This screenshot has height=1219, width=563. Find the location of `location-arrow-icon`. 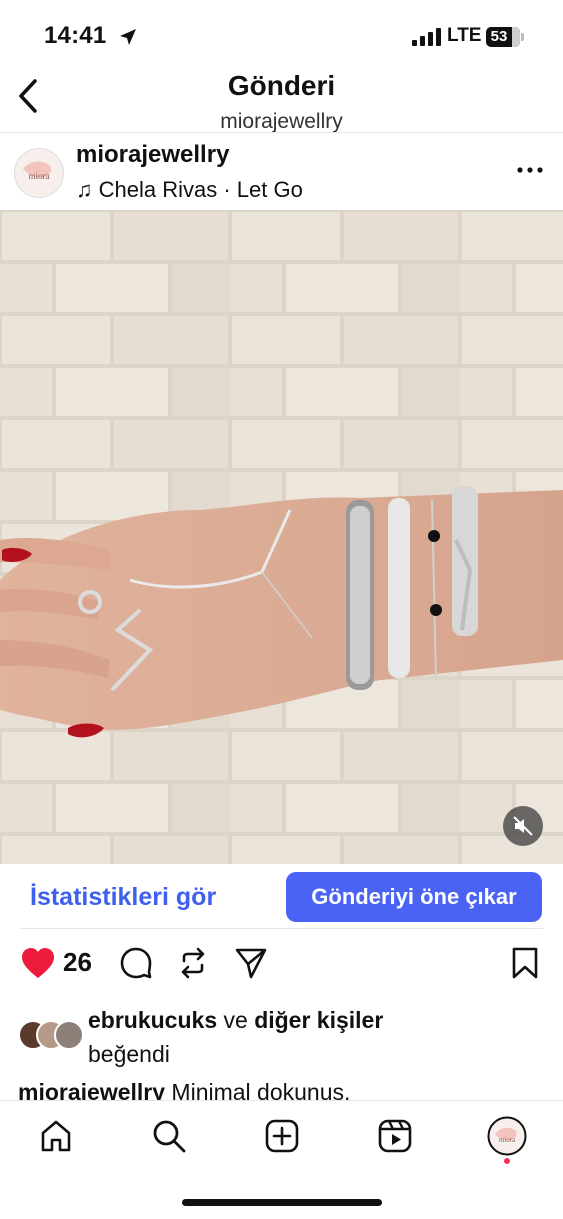

location-arrow-icon is located at coordinates (128, 37).